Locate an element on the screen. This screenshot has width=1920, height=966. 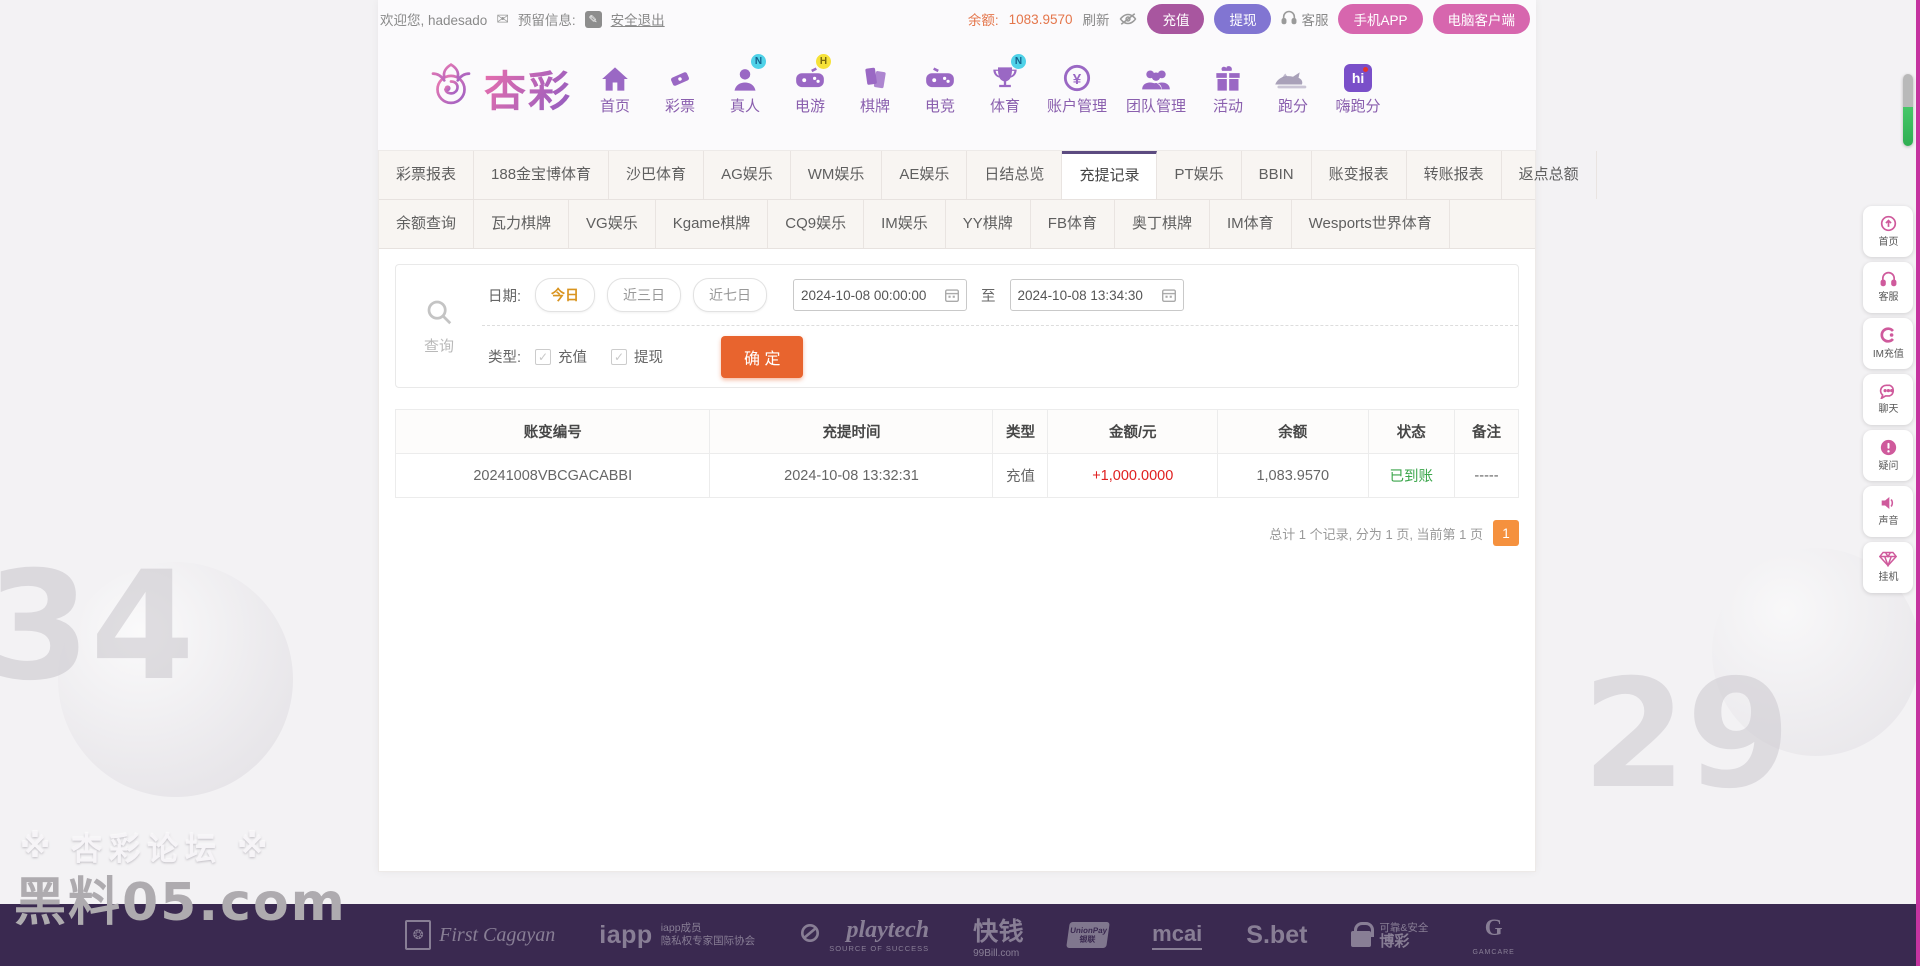
tab-188bet-sports: 188金宝博体育 is located at coordinates (542, 175).